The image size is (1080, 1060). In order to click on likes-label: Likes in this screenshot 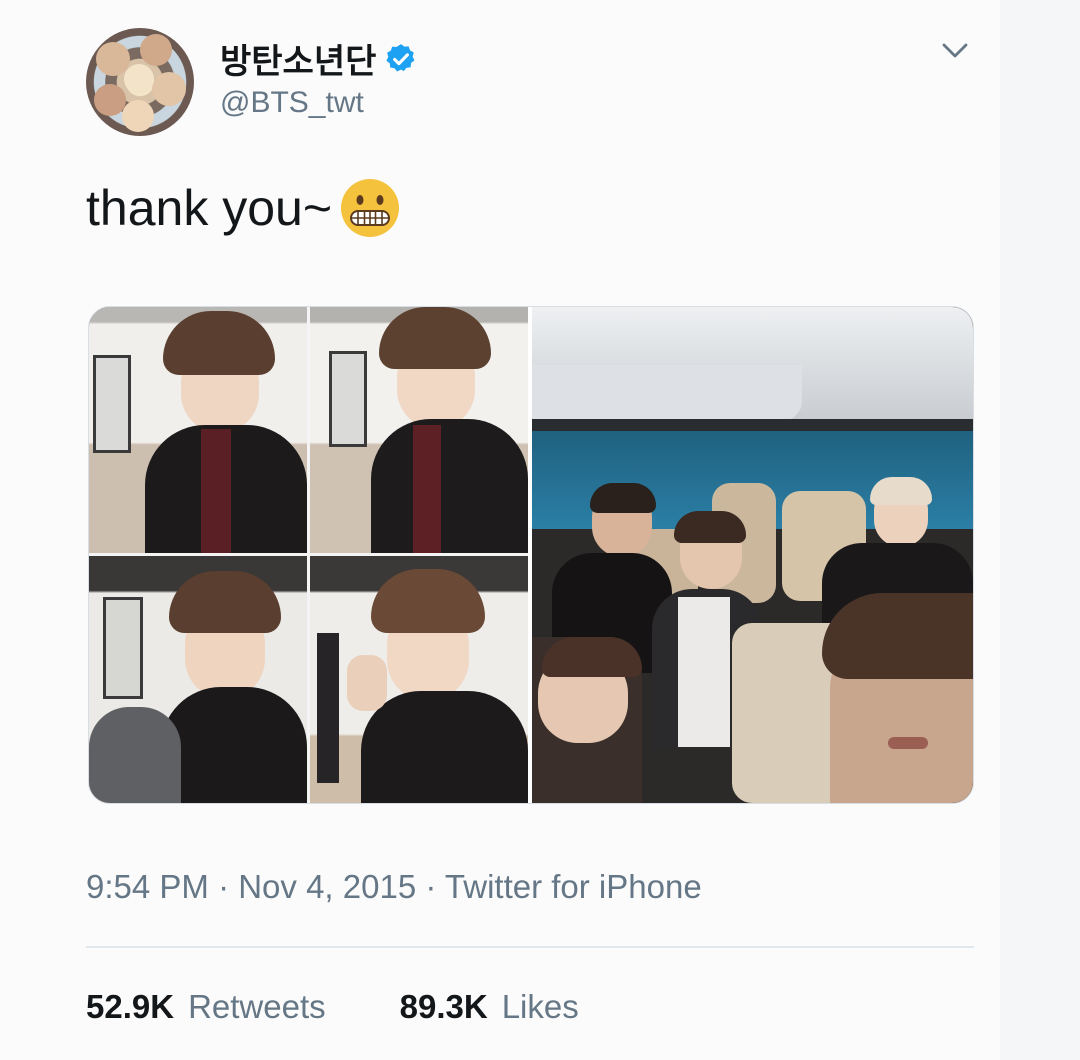, I will do `click(540, 1007)`.